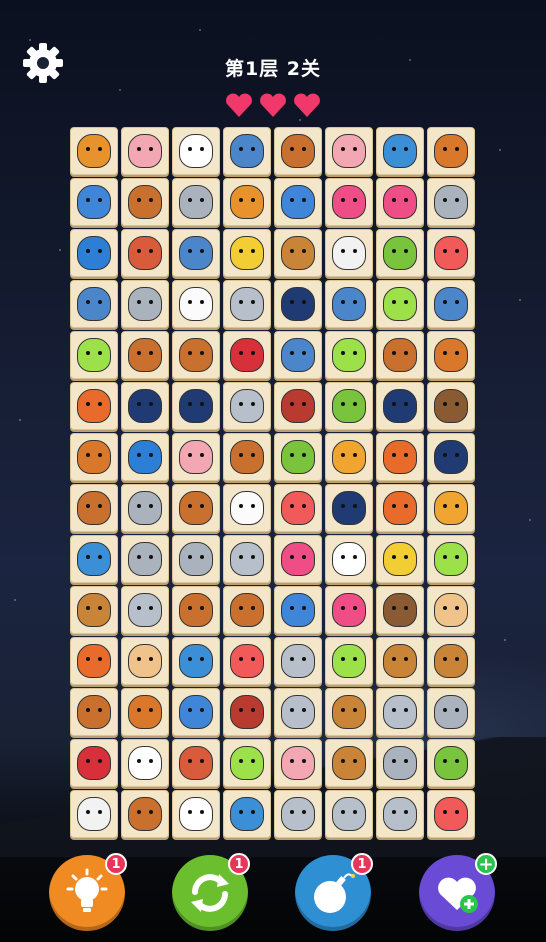 The height and width of the screenshot is (942, 546). I want to click on add-life-button: +, so click(458, 892).